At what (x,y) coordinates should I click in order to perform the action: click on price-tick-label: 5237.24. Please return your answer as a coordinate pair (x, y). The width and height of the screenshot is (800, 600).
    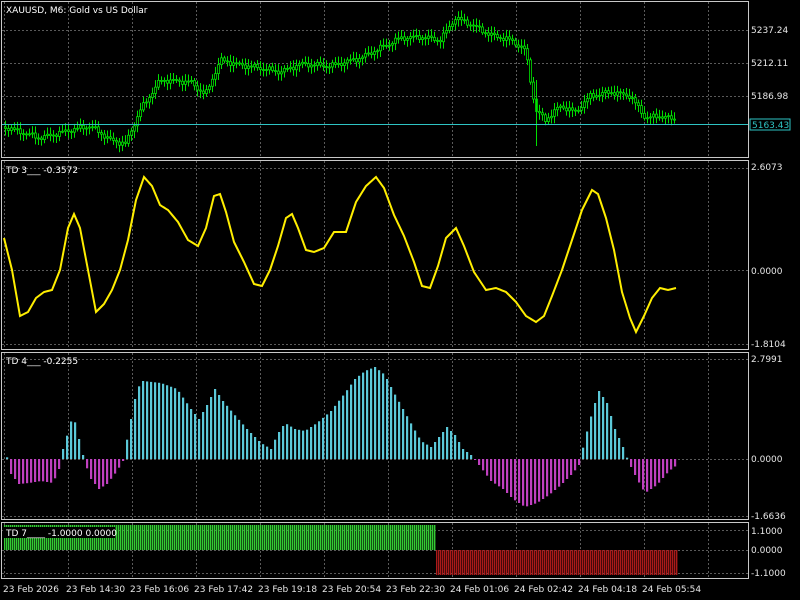
    Looking at the image, I should click on (769, 31).